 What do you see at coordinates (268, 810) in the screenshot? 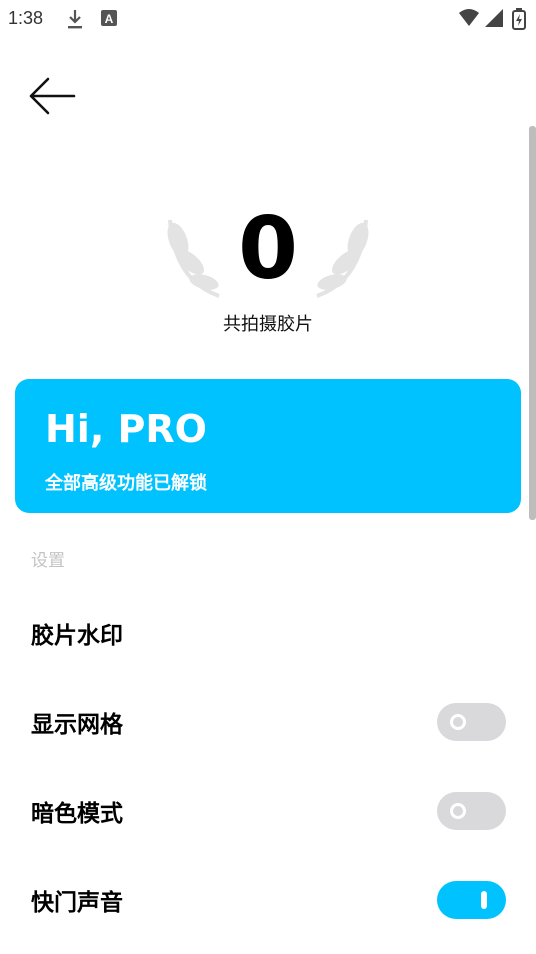
I see `setting-dark-mode: 暗色模式` at bounding box center [268, 810].